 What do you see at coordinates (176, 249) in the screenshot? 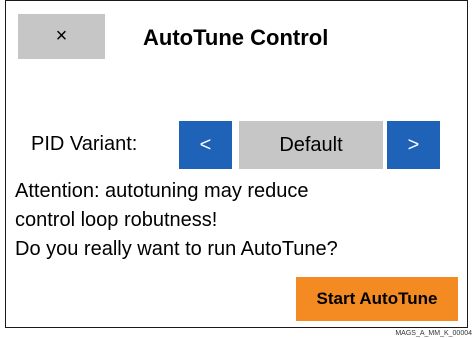
I see `warning-line: Do you really want to run AutoTune?` at bounding box center [176, 249].